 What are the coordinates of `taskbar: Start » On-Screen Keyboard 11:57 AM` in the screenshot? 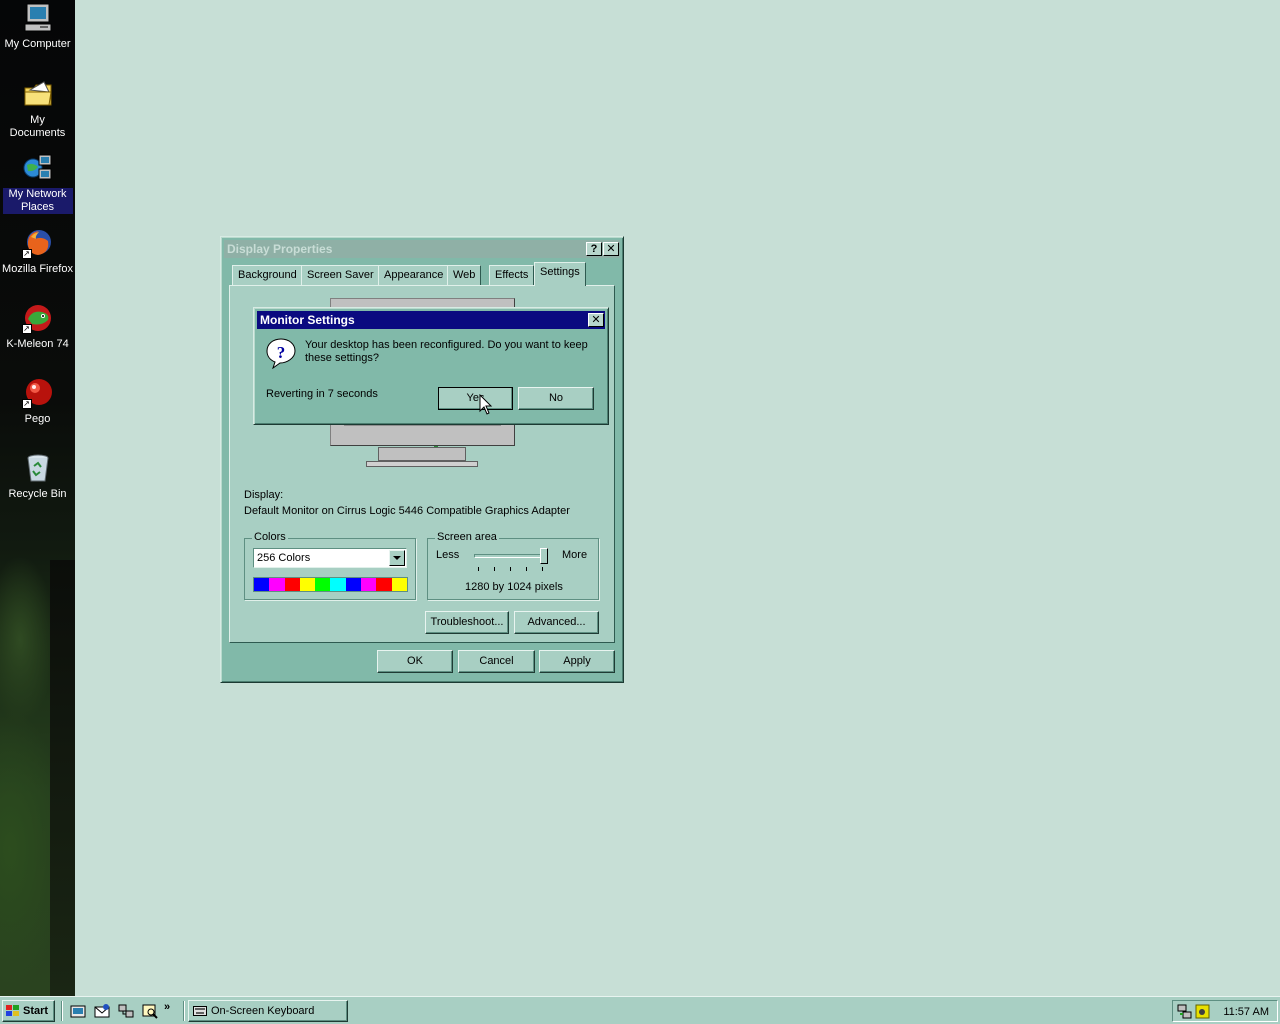 It's located at (640, 1010).